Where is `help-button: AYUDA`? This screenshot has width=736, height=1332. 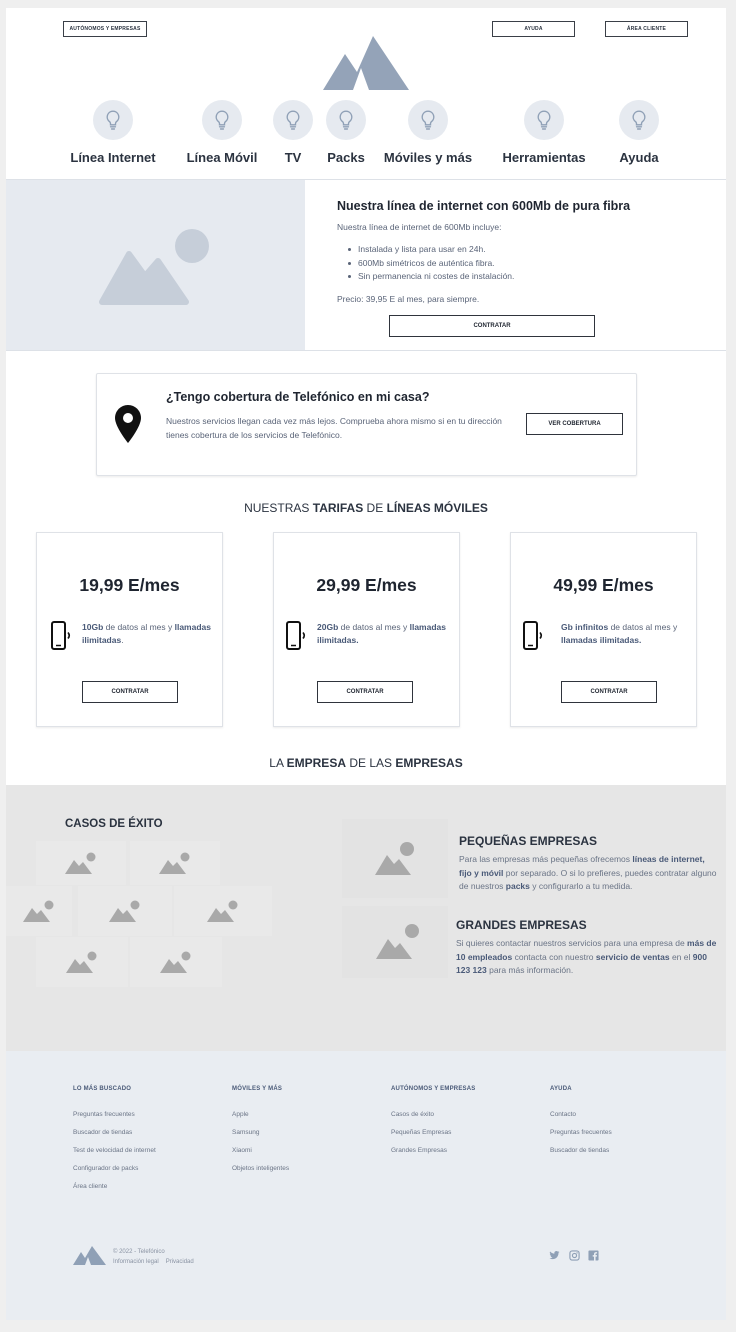
help-button: AYUDA is located at coordinates (533, 29).